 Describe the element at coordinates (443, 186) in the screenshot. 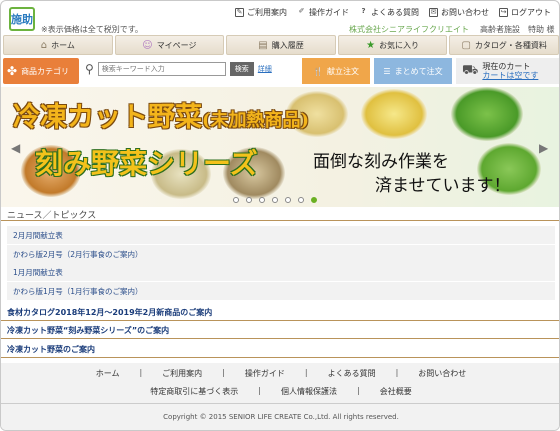

I see `banner-message-line2: 済ませています！` at that location.